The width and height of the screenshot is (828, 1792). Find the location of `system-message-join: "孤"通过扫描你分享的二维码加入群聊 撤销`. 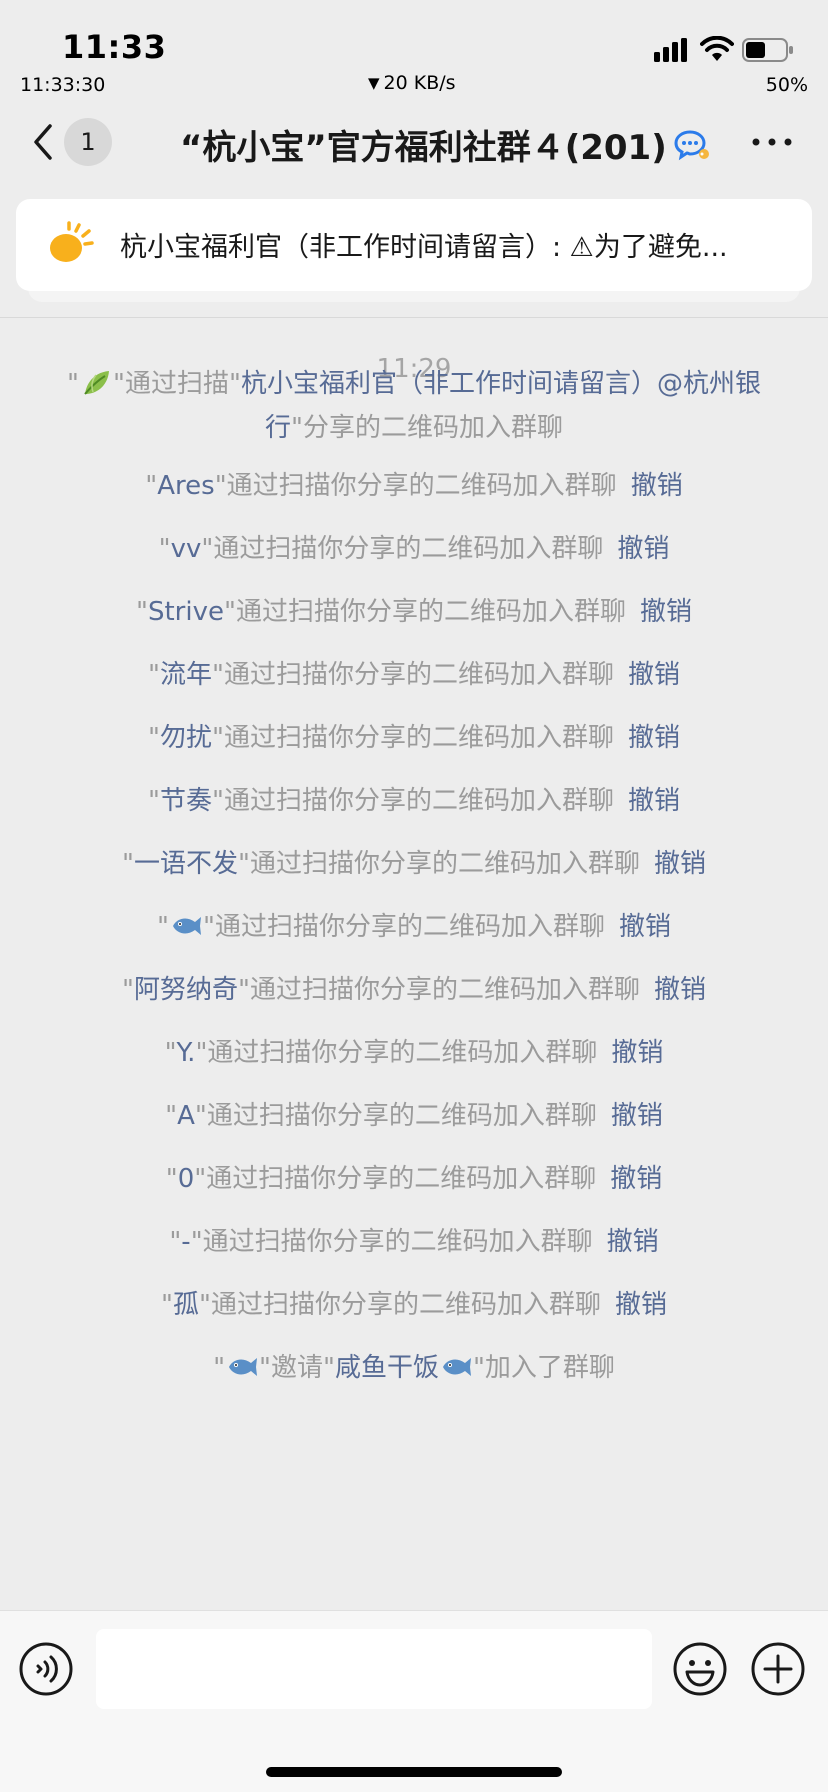

system-message-join: "孤"通过扫描你分享的二维码加入群聊 撤销 is located at coordinates (414, 1305).